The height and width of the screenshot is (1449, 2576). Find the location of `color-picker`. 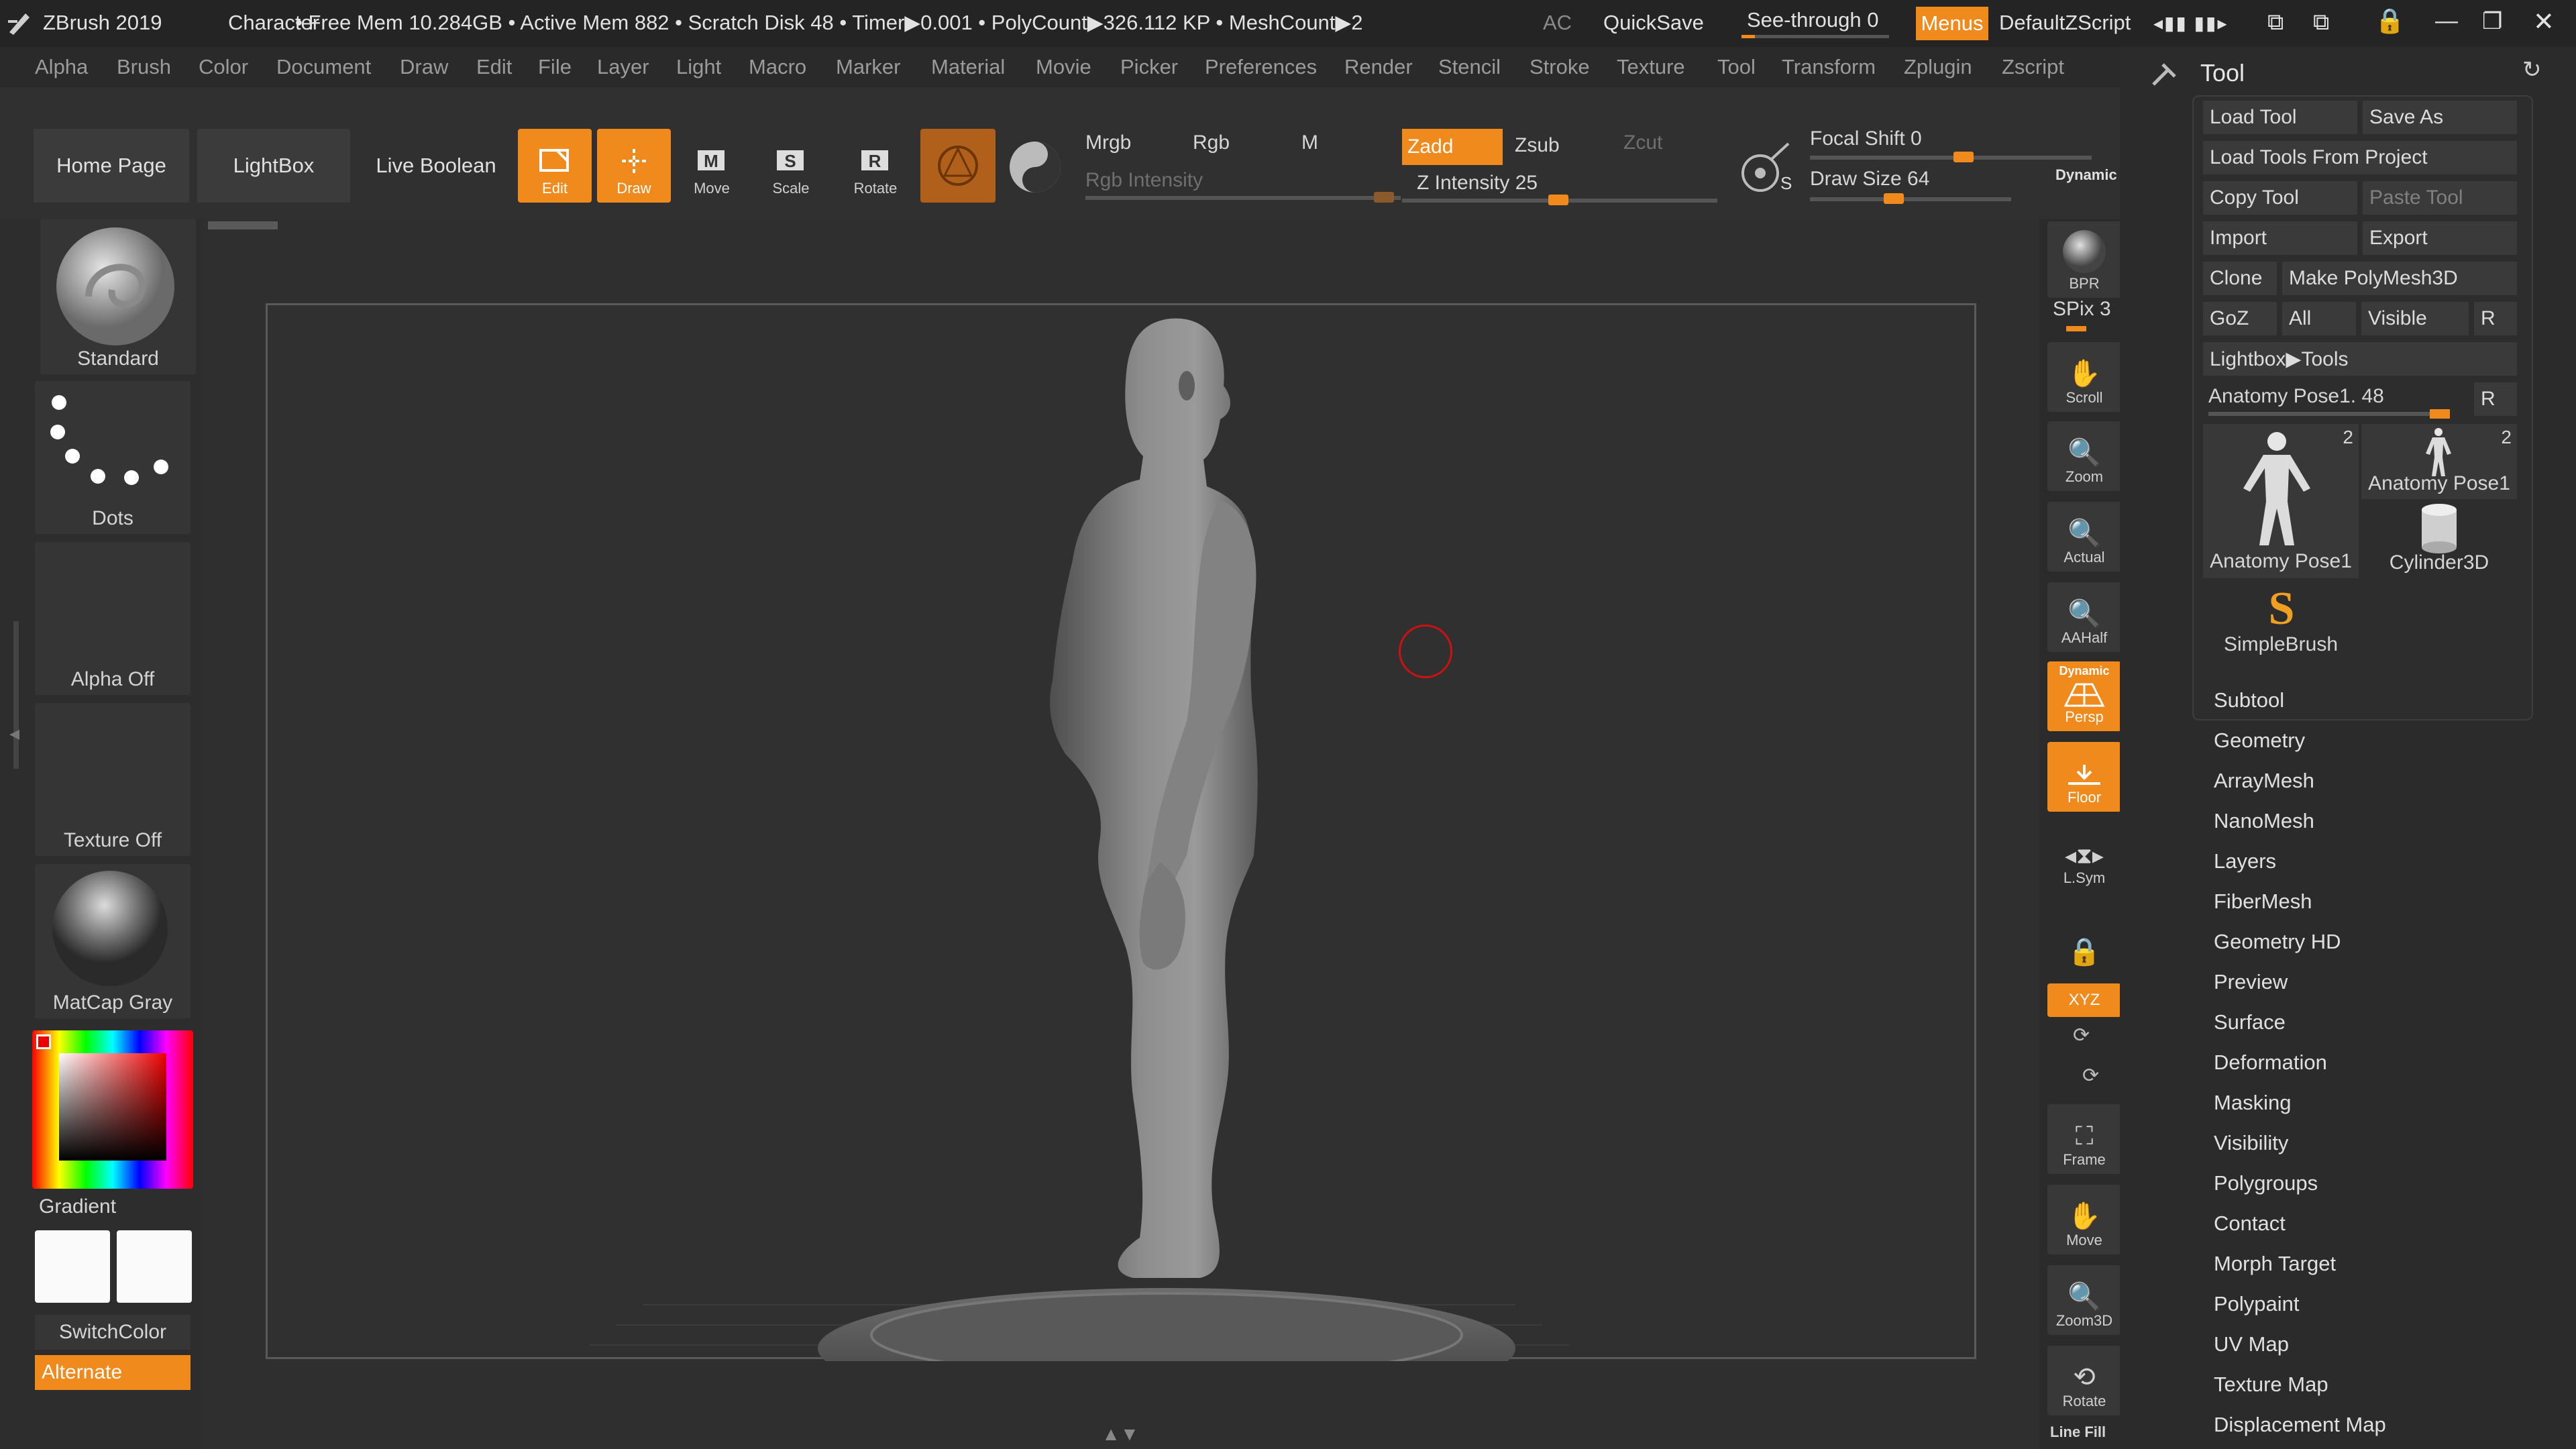

color-picker is located at coordinates (112, 1109).